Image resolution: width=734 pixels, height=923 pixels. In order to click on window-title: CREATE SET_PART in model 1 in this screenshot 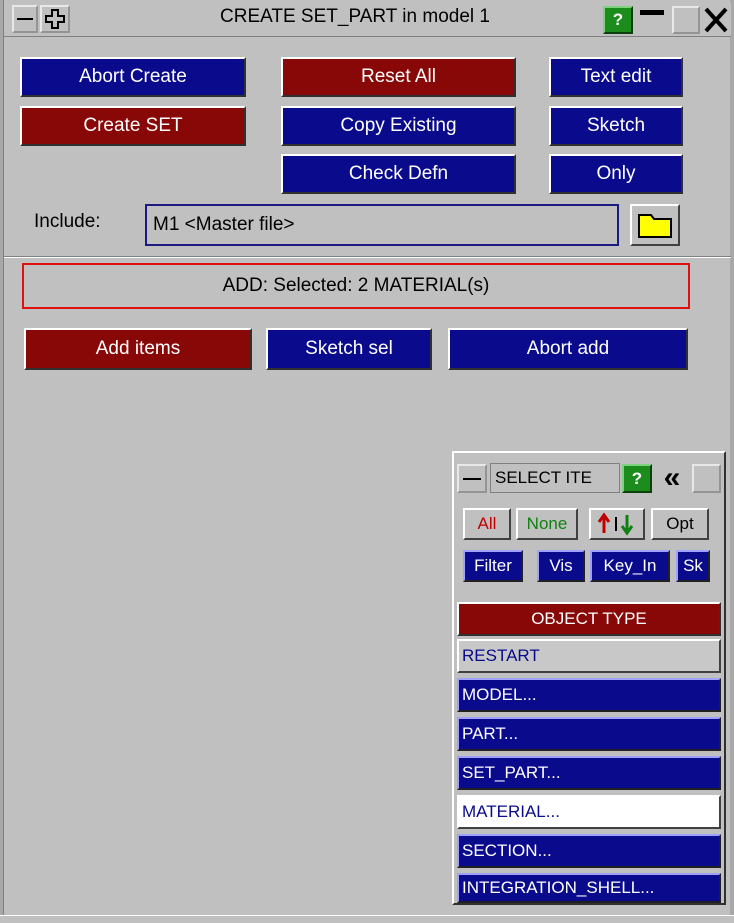, I will do `click(355, 16)`.